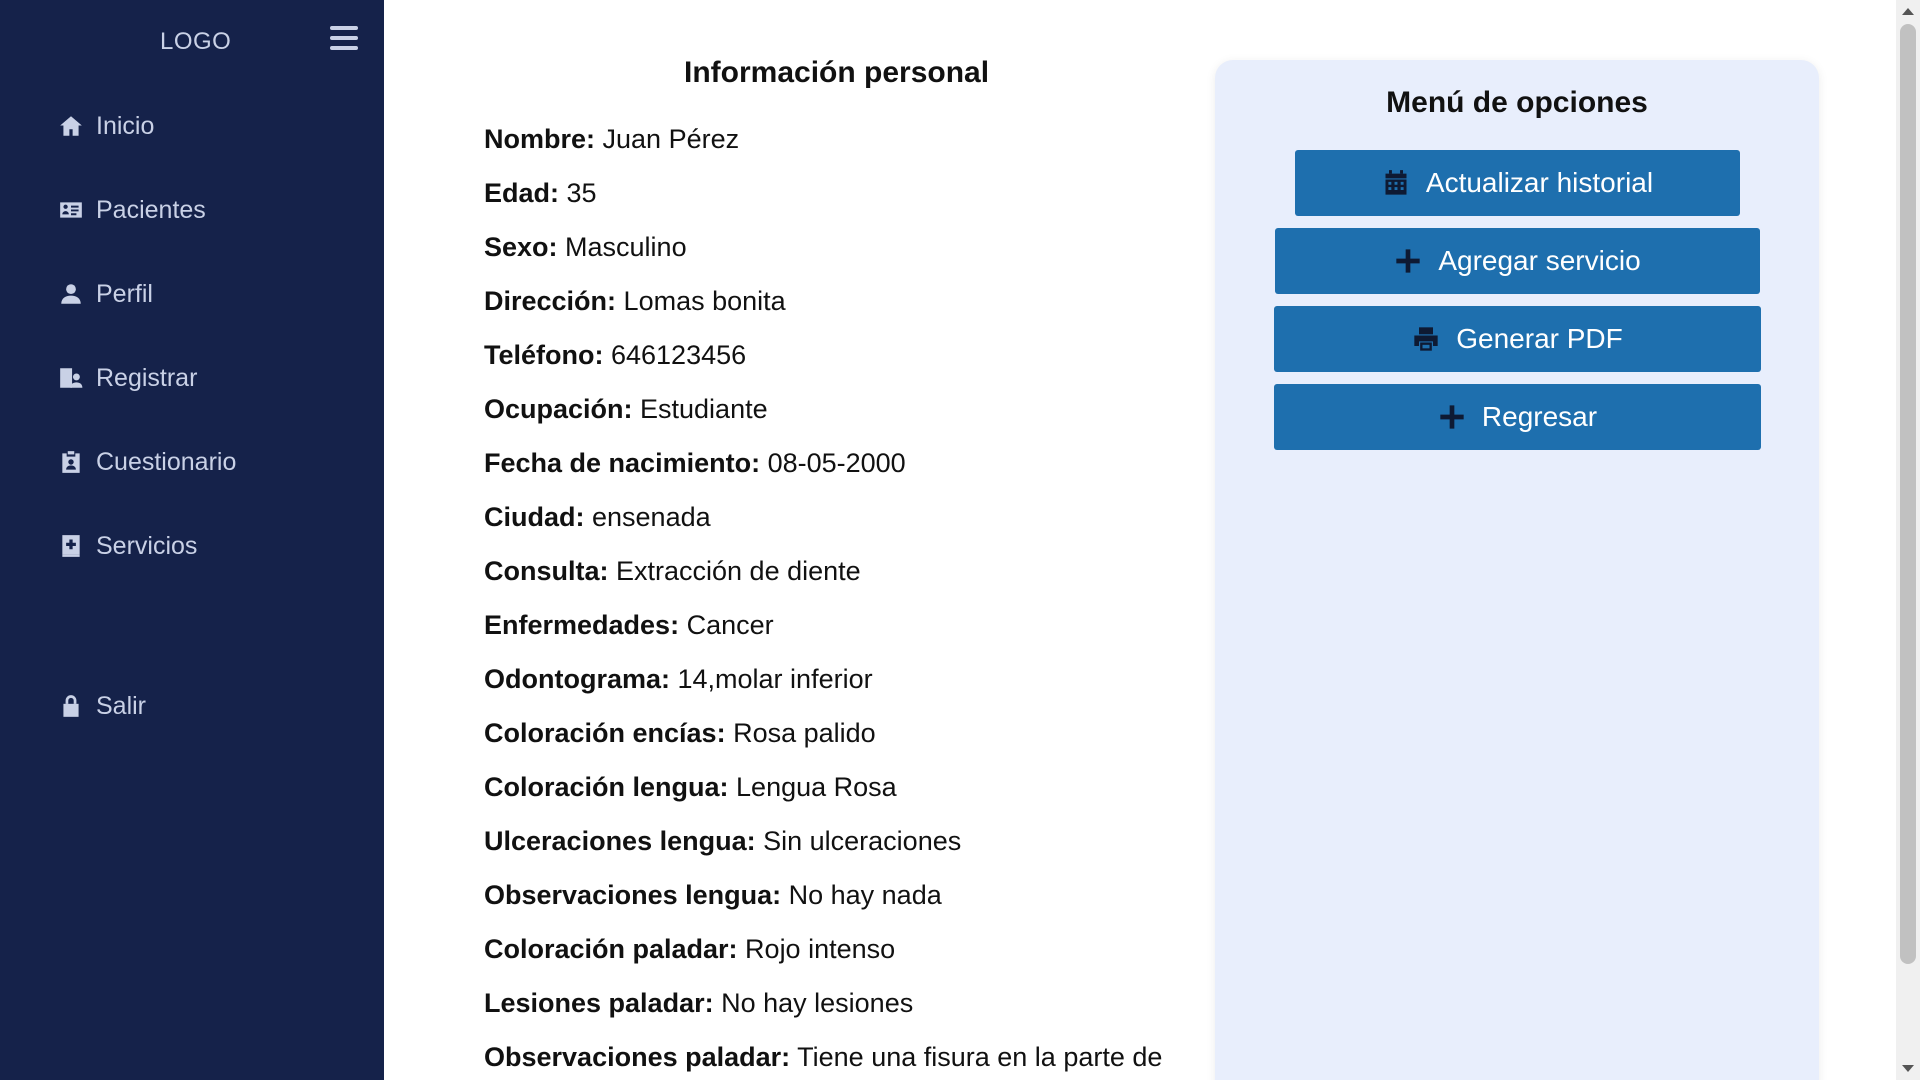  What do you see at coordinates (344, 38) in the screenshot?
I see `hamburger-menu-icon` at bounding box center [344, 38].